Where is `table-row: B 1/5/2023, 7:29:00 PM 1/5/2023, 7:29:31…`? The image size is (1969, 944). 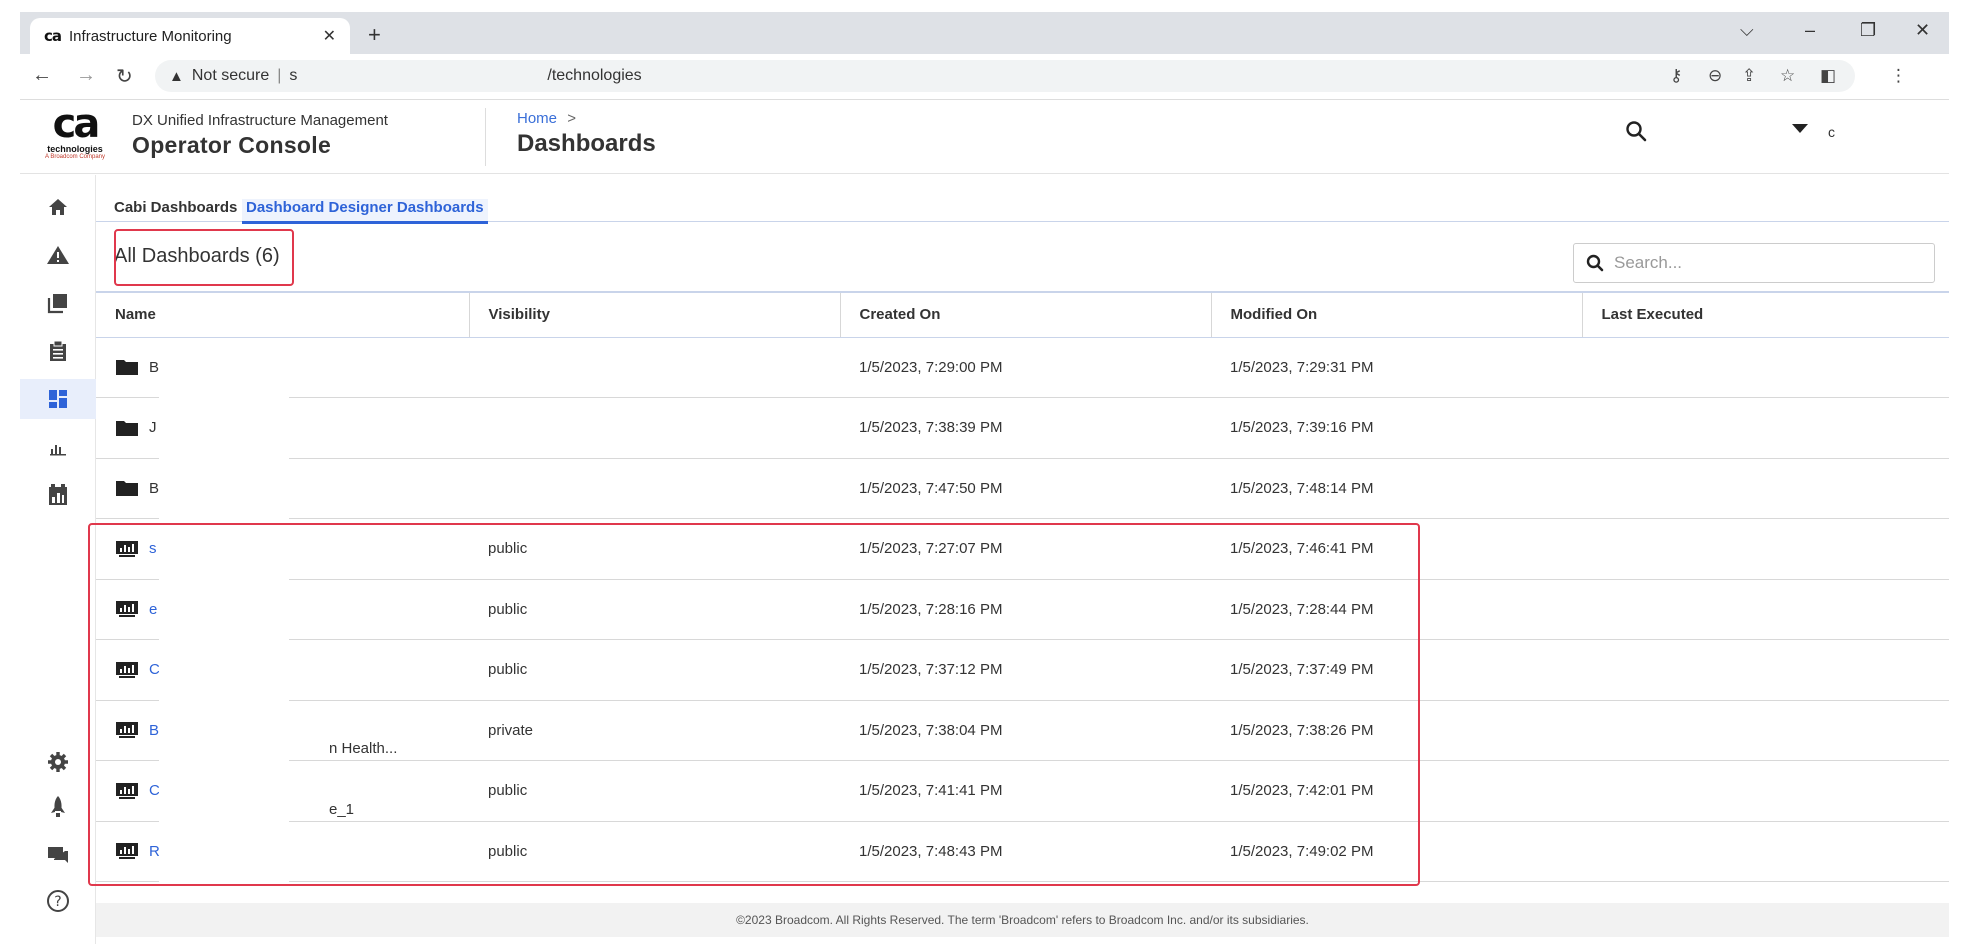 table-row: B 1/5/2023, 7:29:00 PM 1/5/2023, 7:29:31… is located at coordinates (1022, 367).